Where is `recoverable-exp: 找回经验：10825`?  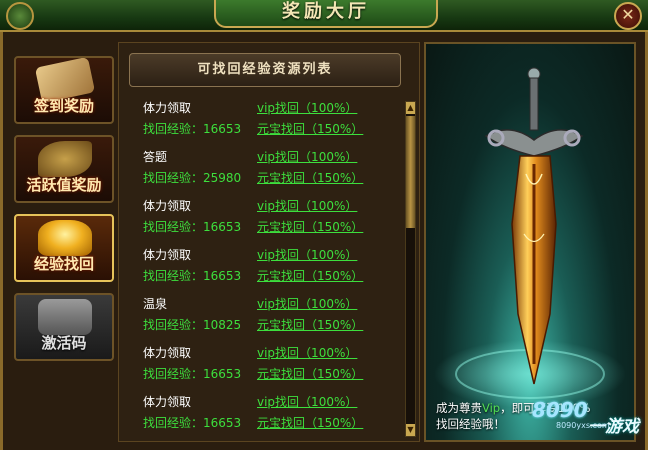
recoverable-exp: 找回经验：10825 is located at coordinates (192, 325).